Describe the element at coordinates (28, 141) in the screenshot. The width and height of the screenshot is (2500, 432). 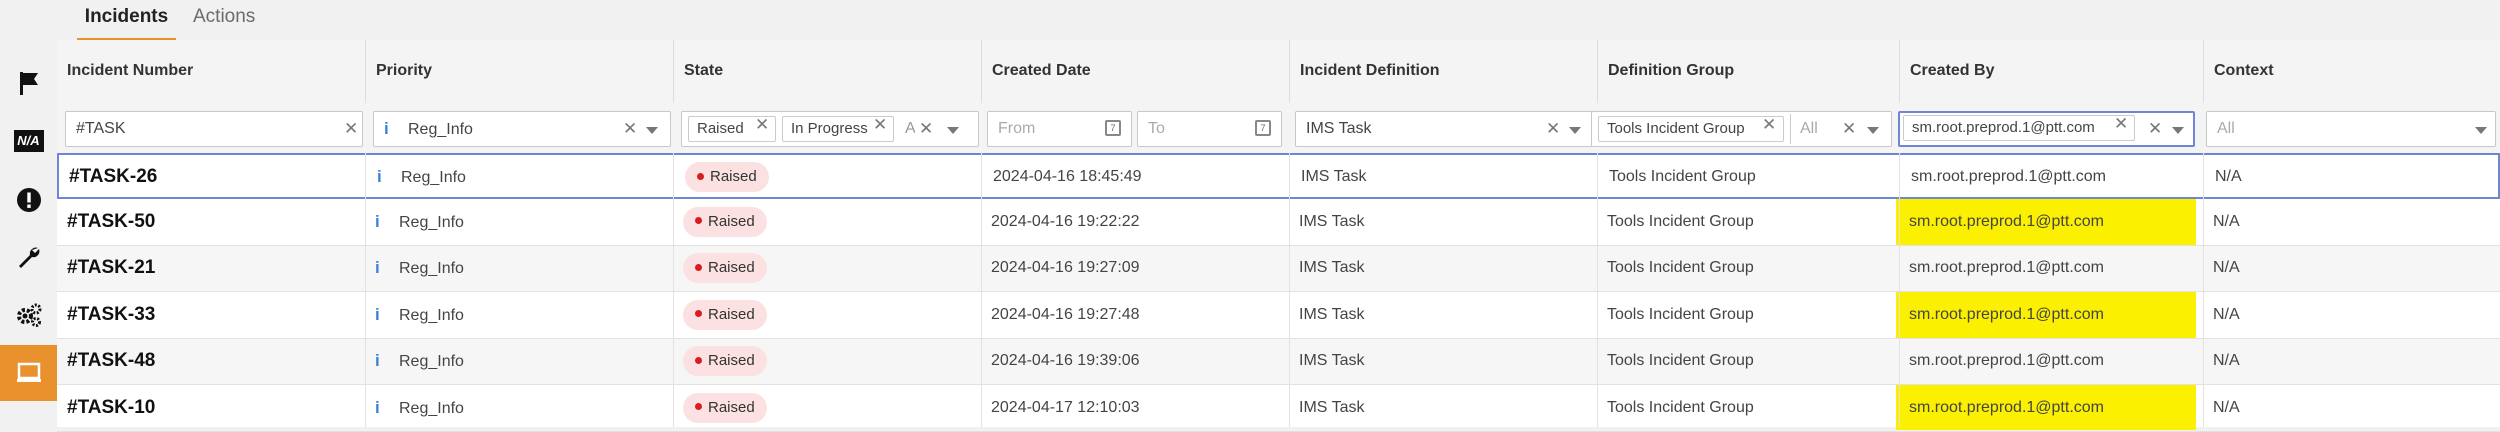
I see `na-icon: N/A` at that location.